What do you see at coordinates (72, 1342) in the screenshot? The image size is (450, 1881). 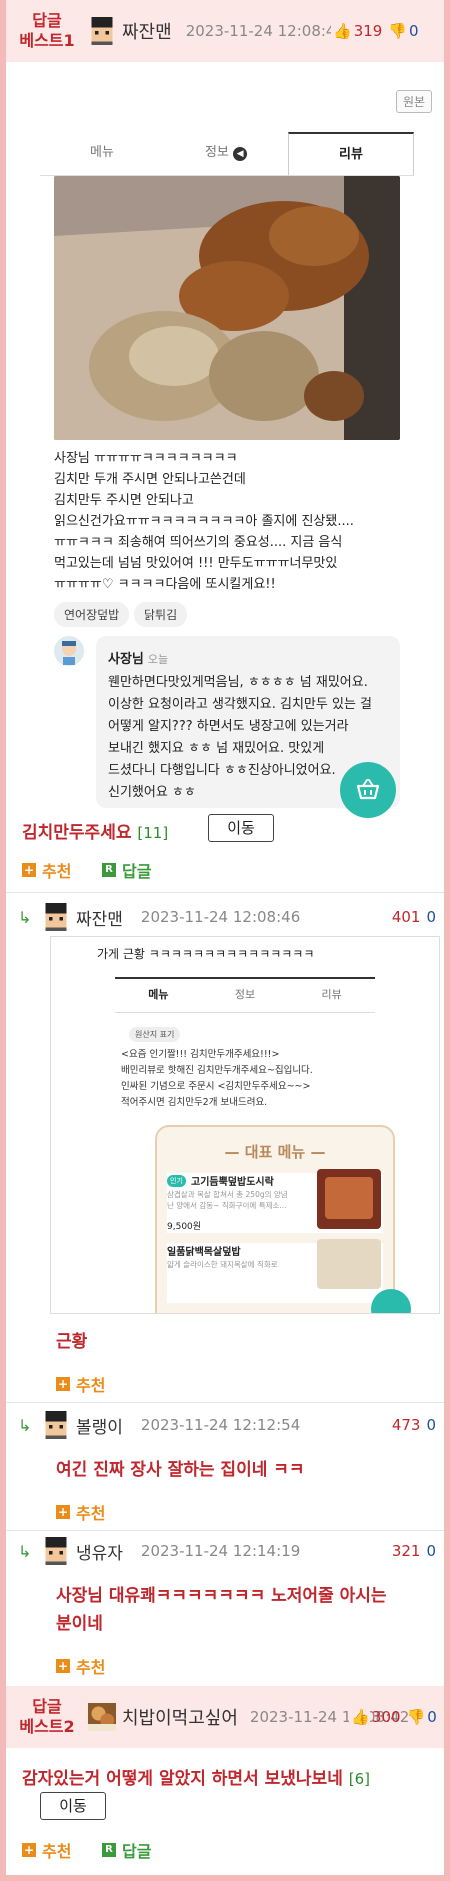 I see `comment-body: 근황` at bounding box center [72, 1342].